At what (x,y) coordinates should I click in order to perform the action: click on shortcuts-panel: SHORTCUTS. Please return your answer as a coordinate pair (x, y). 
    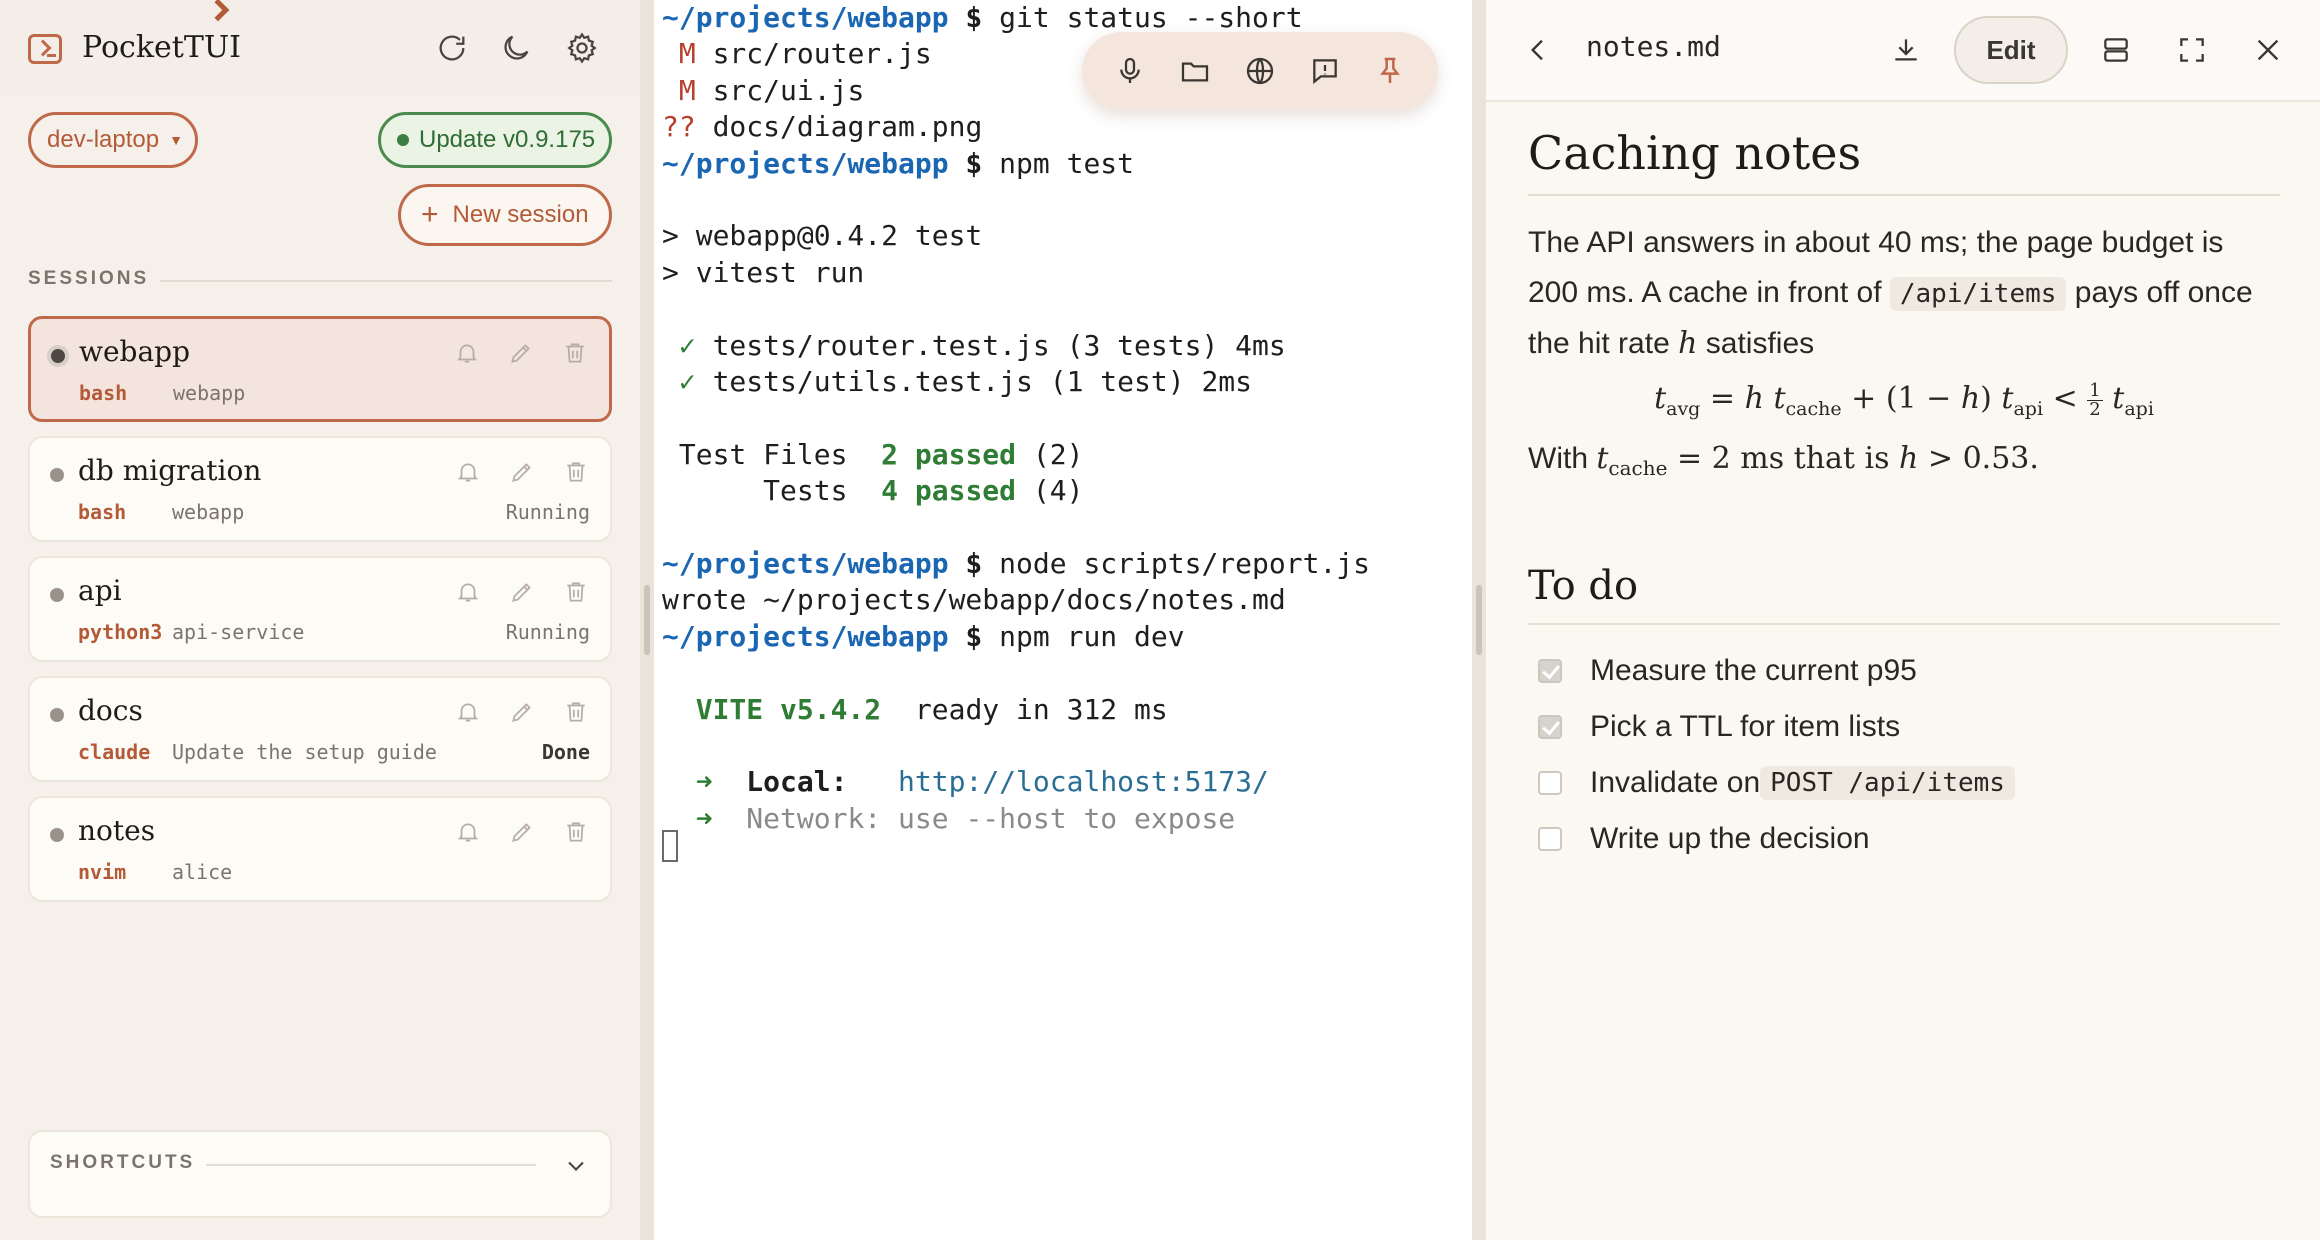
    Looking at the image, I should click on (320, 1174).